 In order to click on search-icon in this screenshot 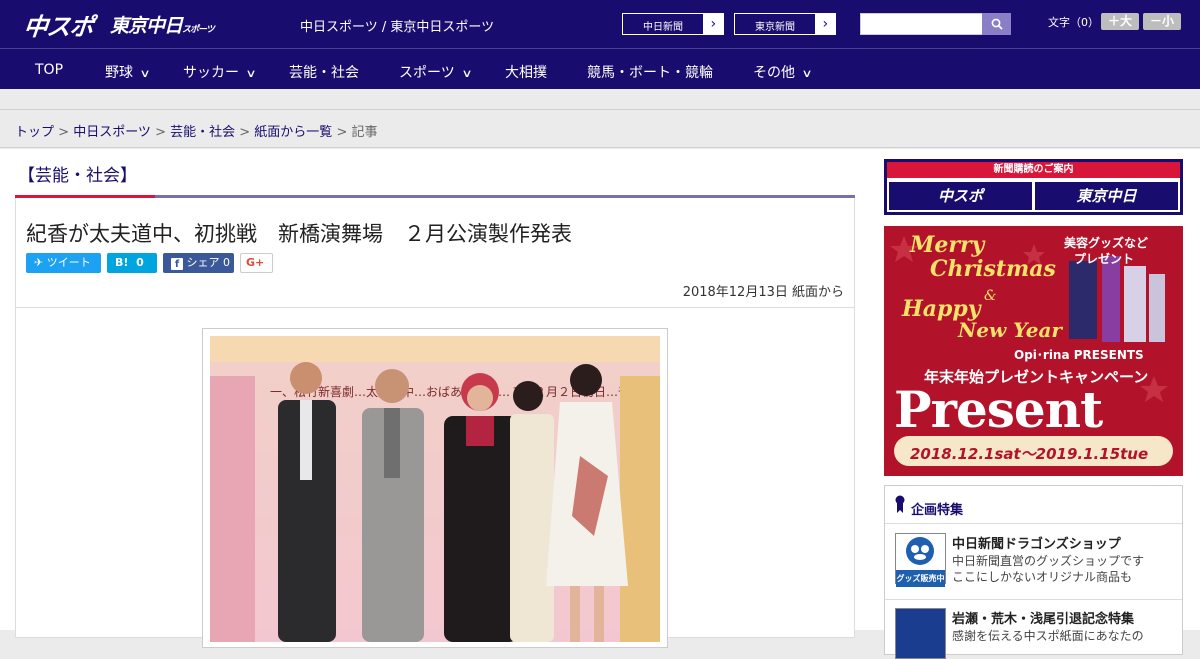, I will do `click(997, 24)`.